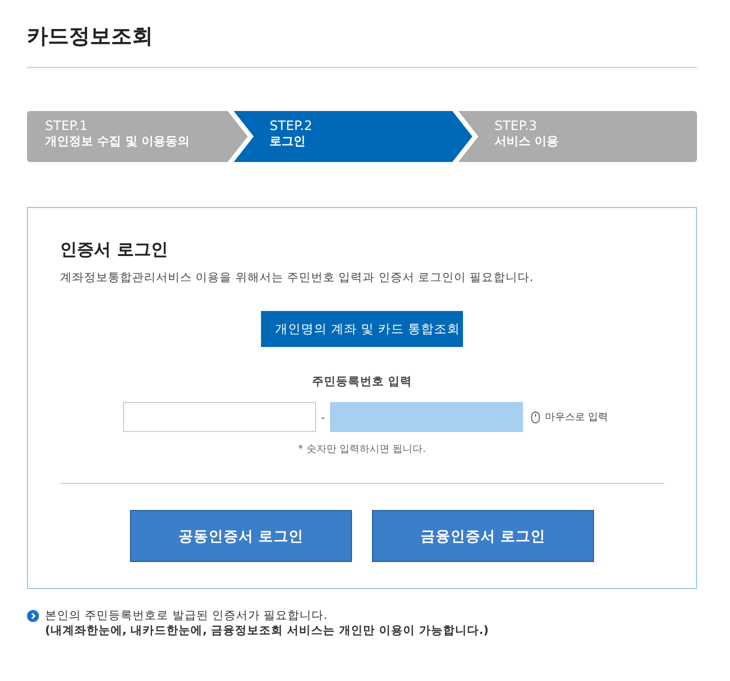 This screenshot has height=681, width=730. Describe the element at coordinates (483, 536) in the screenshot. I see `login-button: 금융인증서 로그인` at that location.